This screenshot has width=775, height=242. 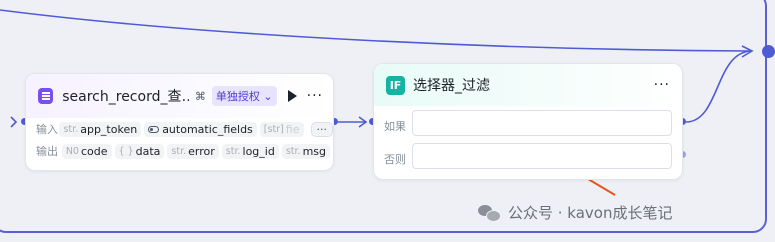 What do you see at coordinates (395, 85) in the screenshot?
I see `if-icon: IF` at bounding box center [395, 85].